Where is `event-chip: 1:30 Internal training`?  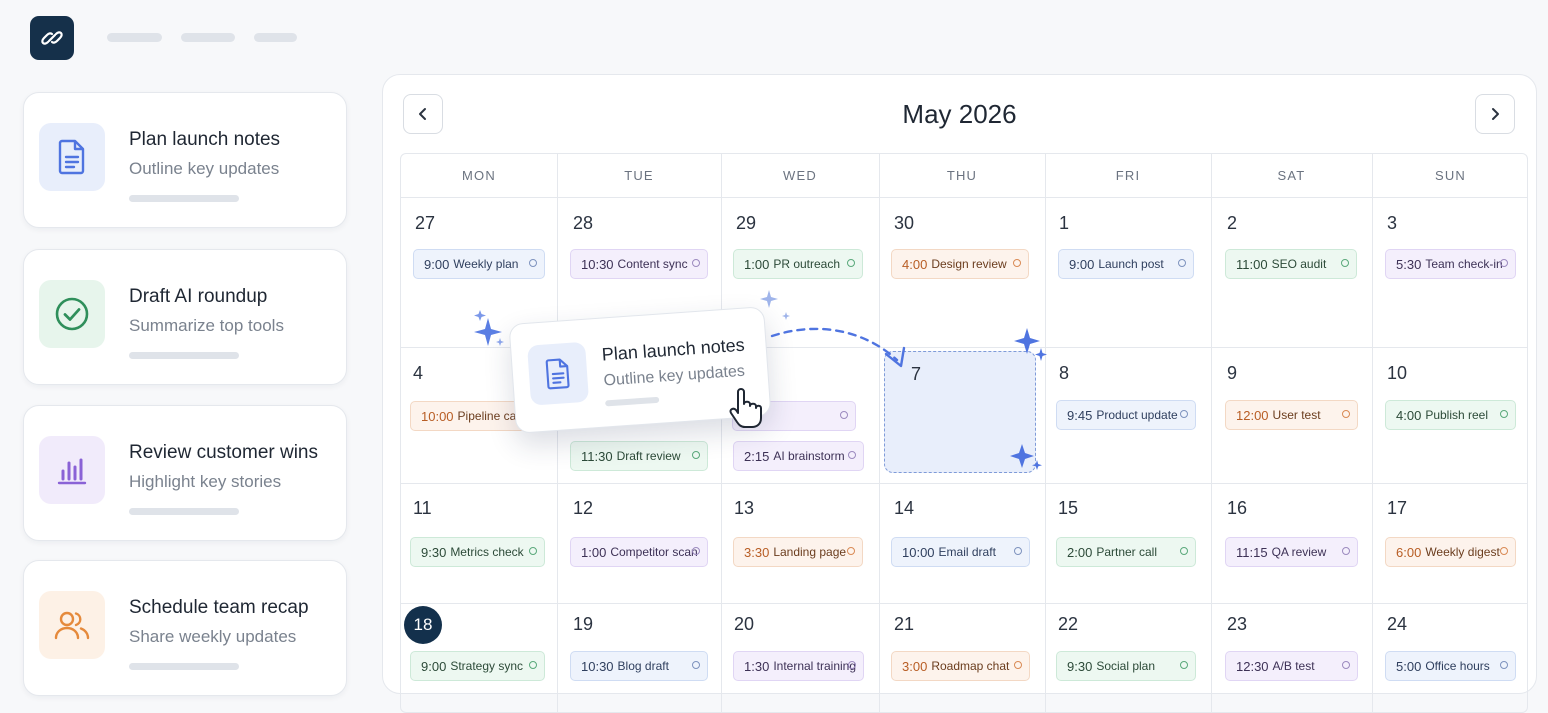 event-chip: 1:30 Internal training is located at coordinates (798, 666).